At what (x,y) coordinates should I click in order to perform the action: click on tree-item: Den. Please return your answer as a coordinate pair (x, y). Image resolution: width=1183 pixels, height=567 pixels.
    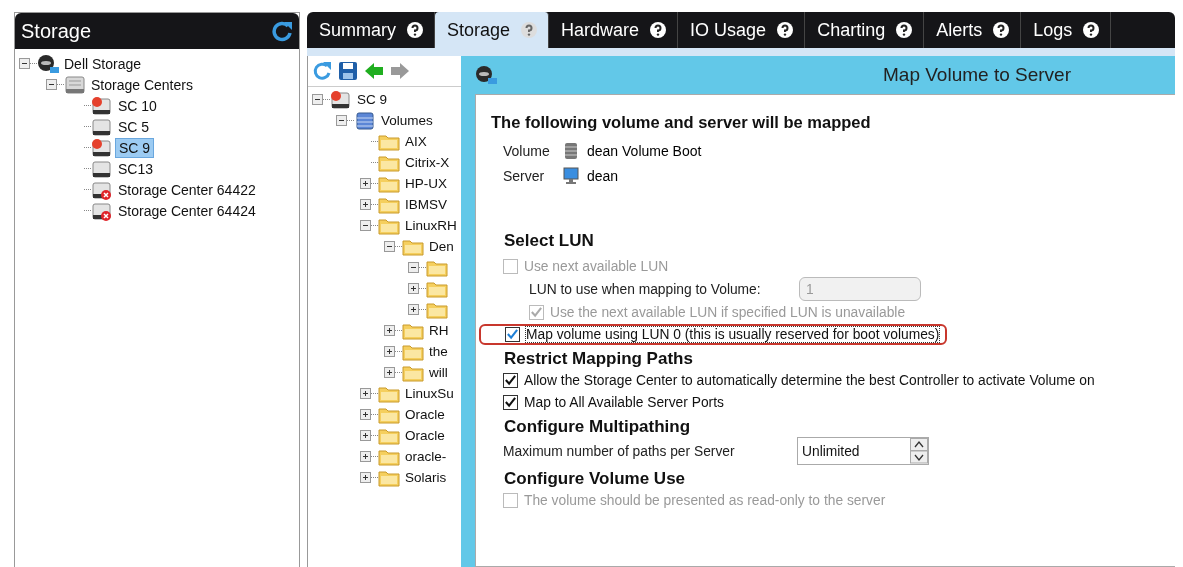
    Looking at the image, I should click on (441, 246).